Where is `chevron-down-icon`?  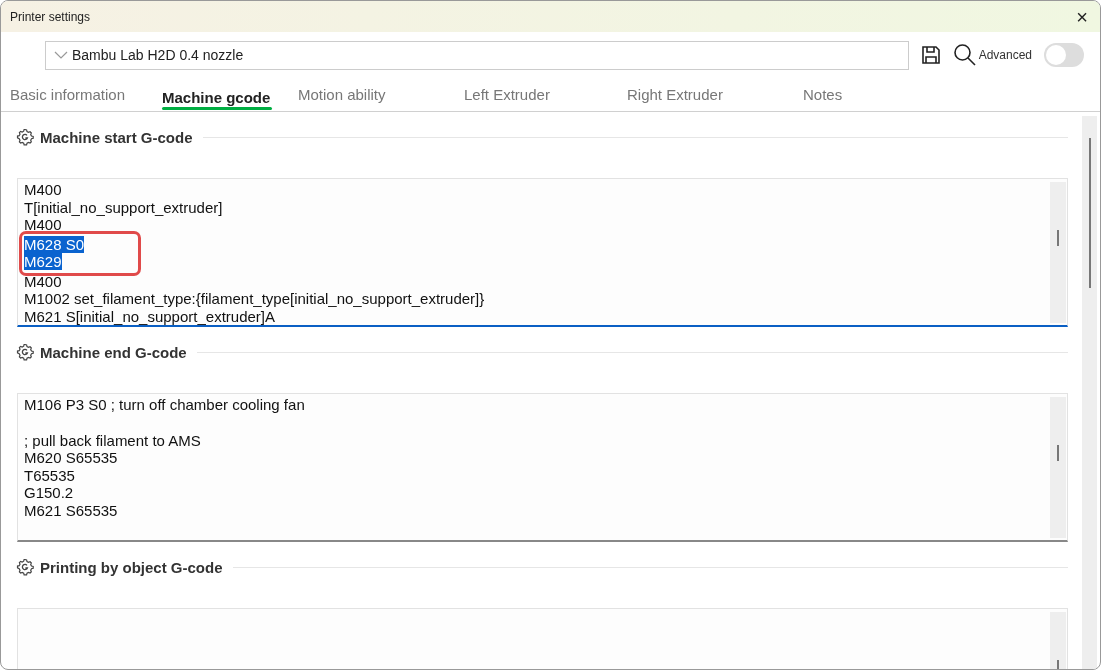
chevron-down-icon is located at coordinates (61, 55).